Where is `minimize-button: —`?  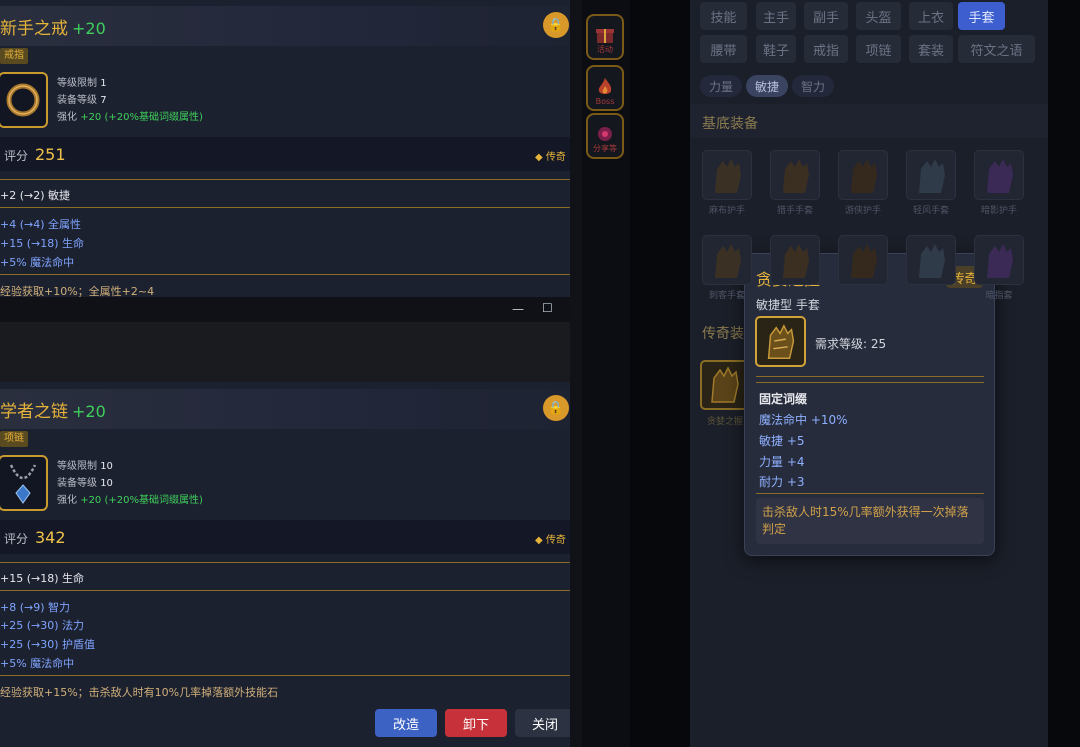 minimize-button: — is located at coordinates (518, 309).